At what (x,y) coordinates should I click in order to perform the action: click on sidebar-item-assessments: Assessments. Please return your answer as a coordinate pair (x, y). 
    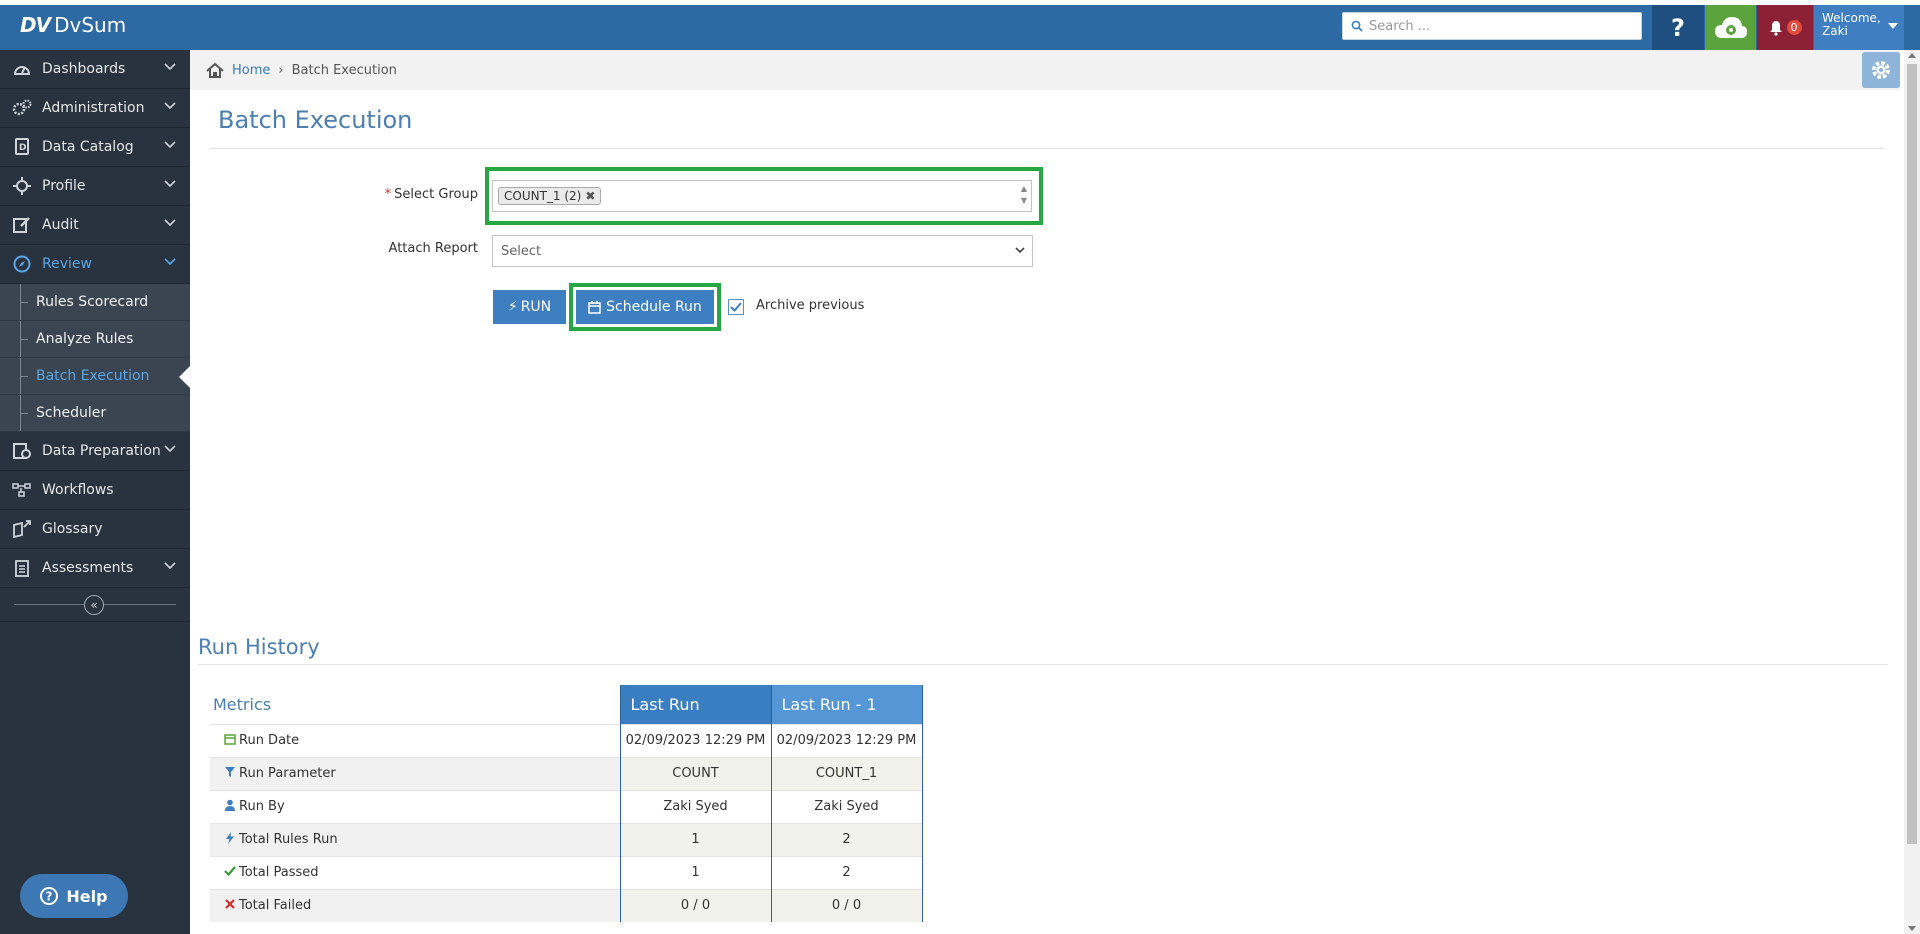
    Looking at the image, I should click on (95, 568).